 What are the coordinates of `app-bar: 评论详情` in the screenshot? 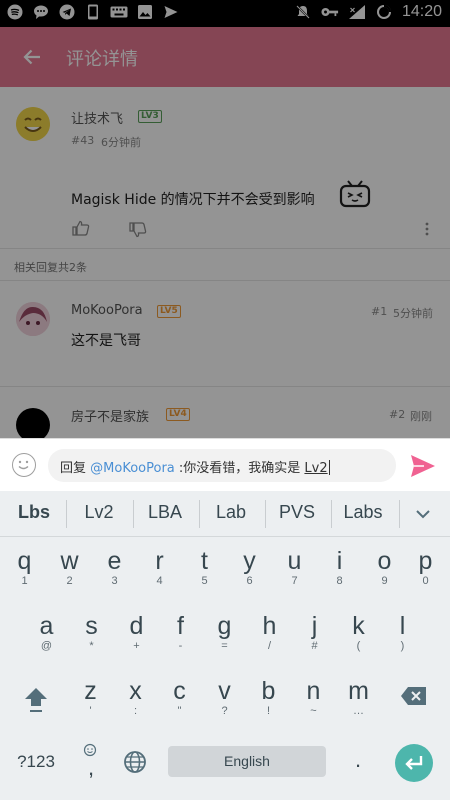 It's located at (225, 57).